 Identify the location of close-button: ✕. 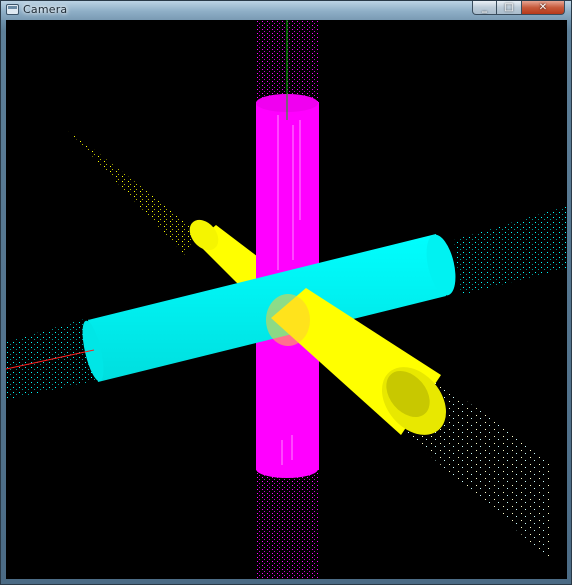
(543, 8).